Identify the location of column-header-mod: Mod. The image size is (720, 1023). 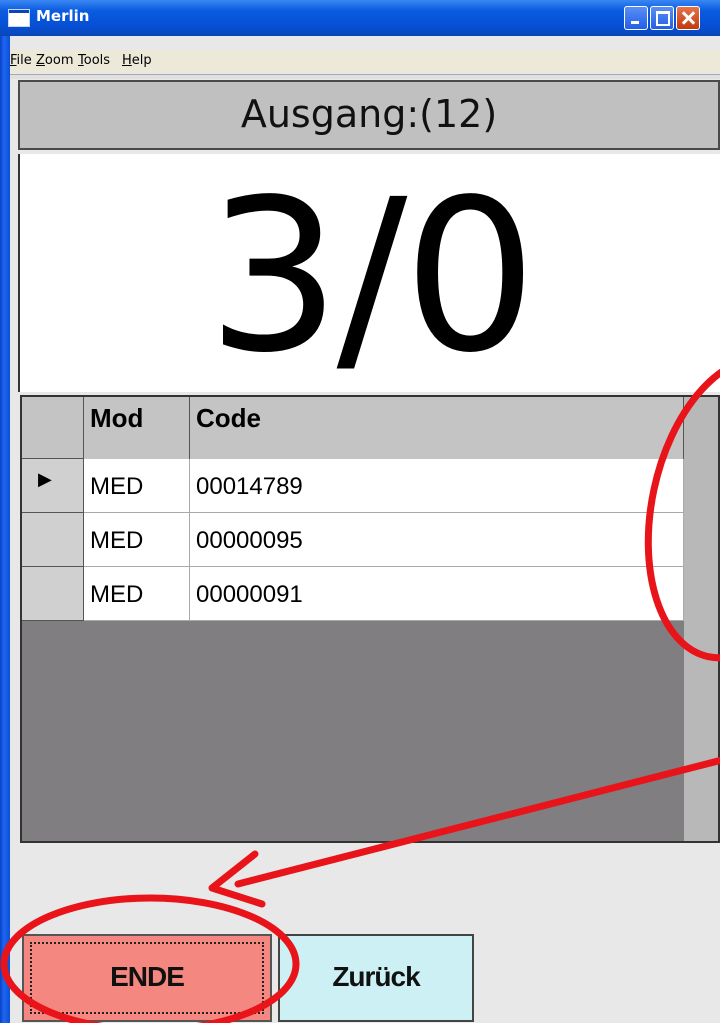
(137, 428).